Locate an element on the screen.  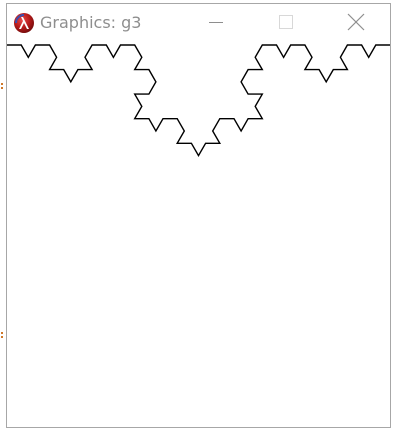
maximize-icon is located at coordinates (286, 22).